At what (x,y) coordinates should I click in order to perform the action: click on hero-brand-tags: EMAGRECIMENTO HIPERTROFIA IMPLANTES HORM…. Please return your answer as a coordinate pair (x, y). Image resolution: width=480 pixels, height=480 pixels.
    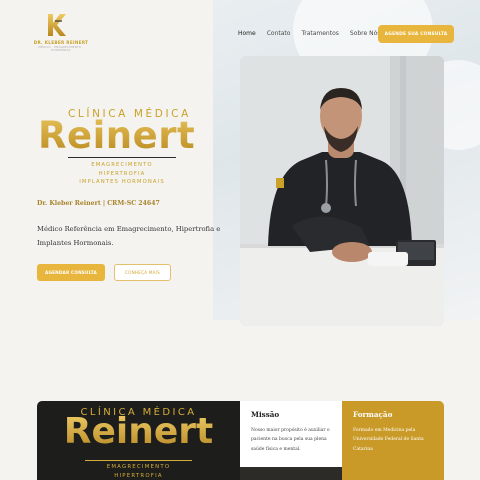
    Looking at the image, I should click on (122, 174).